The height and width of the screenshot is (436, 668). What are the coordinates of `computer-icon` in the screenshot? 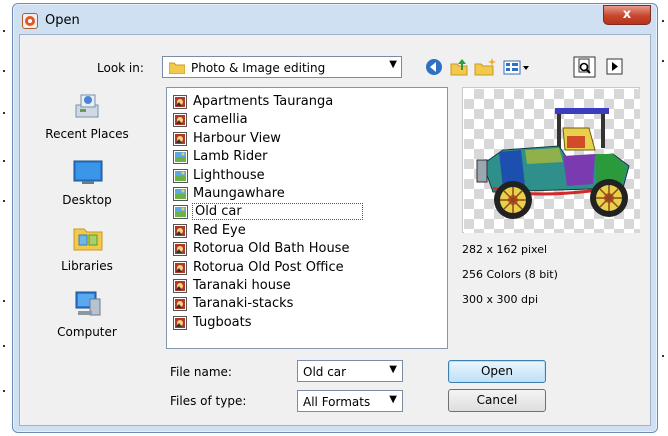 It's located at (88, 303).